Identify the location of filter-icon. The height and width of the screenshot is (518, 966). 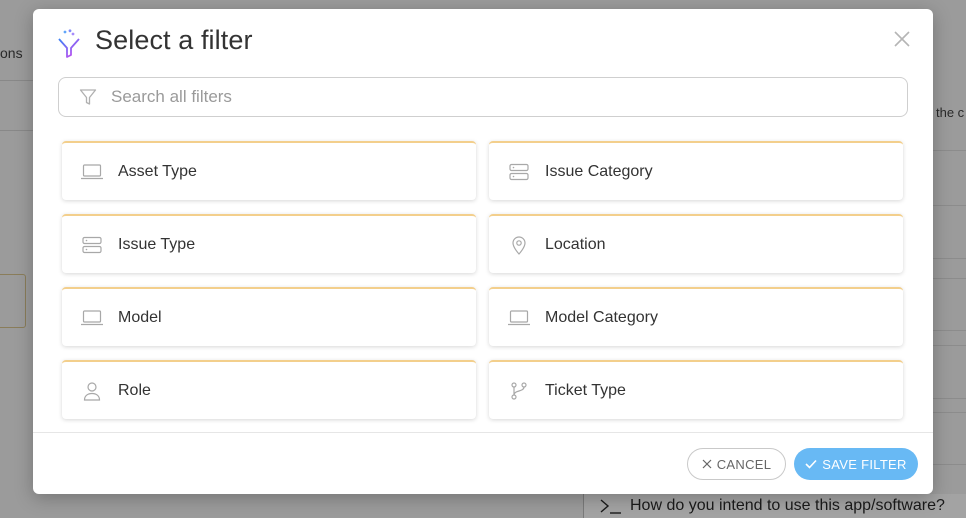
(88, 97).